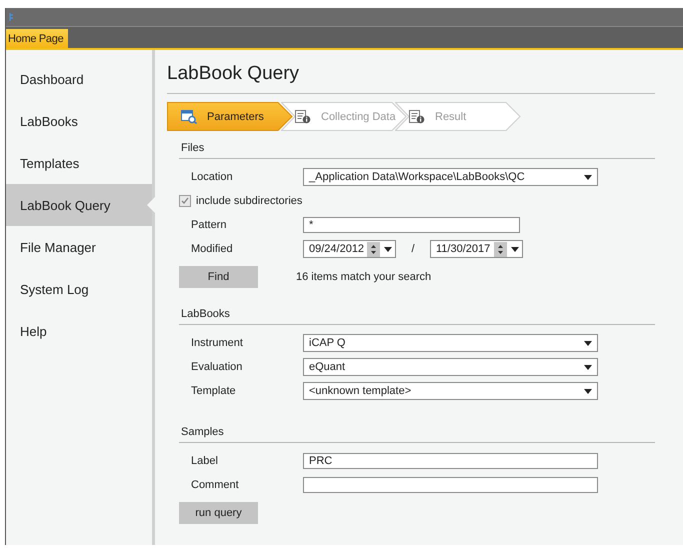 The width and height of the screenshot is (683, 548). I want to click on app-icon, so click(12, 17).